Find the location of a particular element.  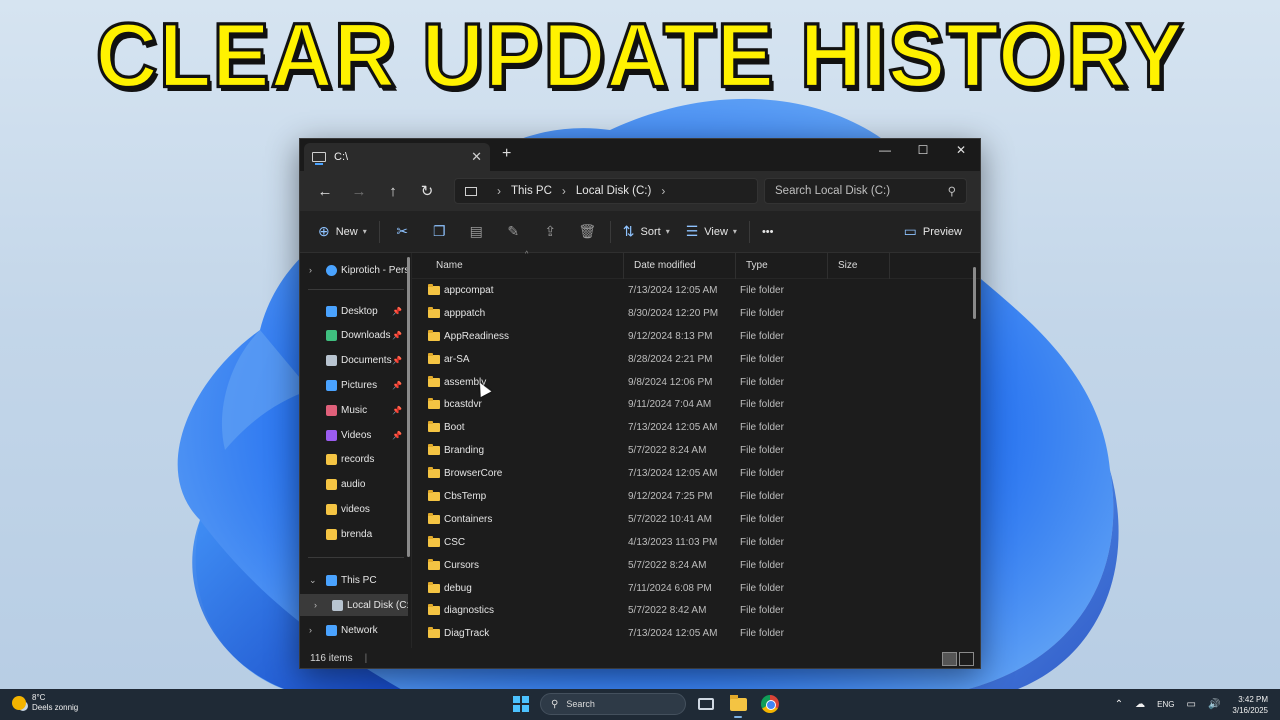

sidebar-item-downloads: Downloads 📌 is located at coordinates (354, 336).